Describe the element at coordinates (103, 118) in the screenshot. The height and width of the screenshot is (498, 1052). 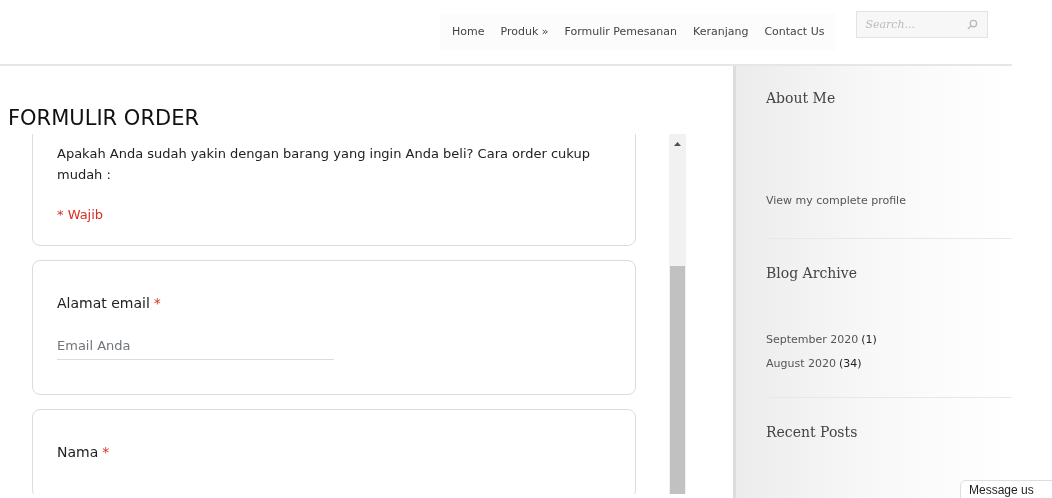
I see `page-title: FORMULIR ORDER` at that location.